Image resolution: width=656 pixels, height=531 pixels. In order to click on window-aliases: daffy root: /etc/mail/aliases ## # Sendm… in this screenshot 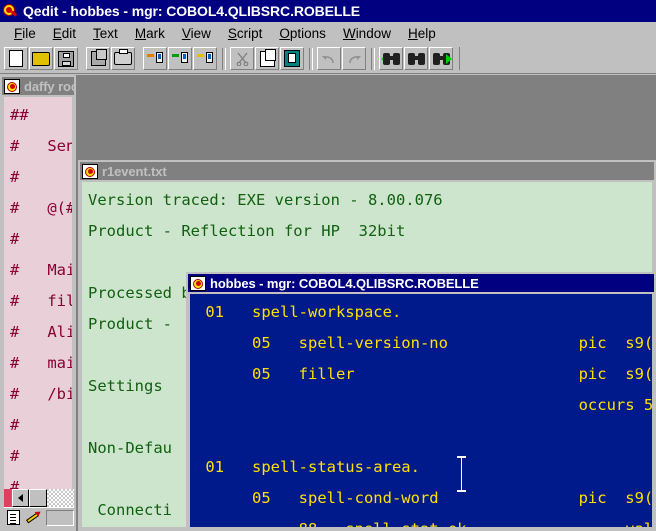, I will do `click(38, 303)`.